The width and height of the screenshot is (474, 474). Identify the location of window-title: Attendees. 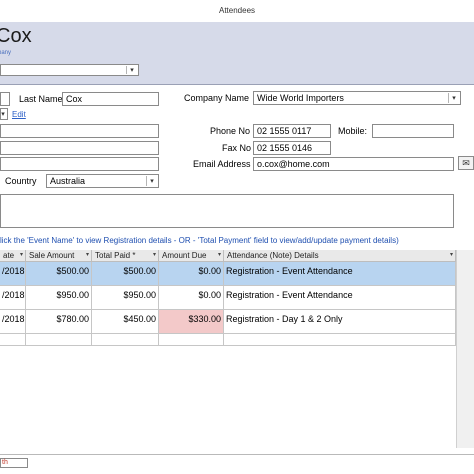
(237, 11).